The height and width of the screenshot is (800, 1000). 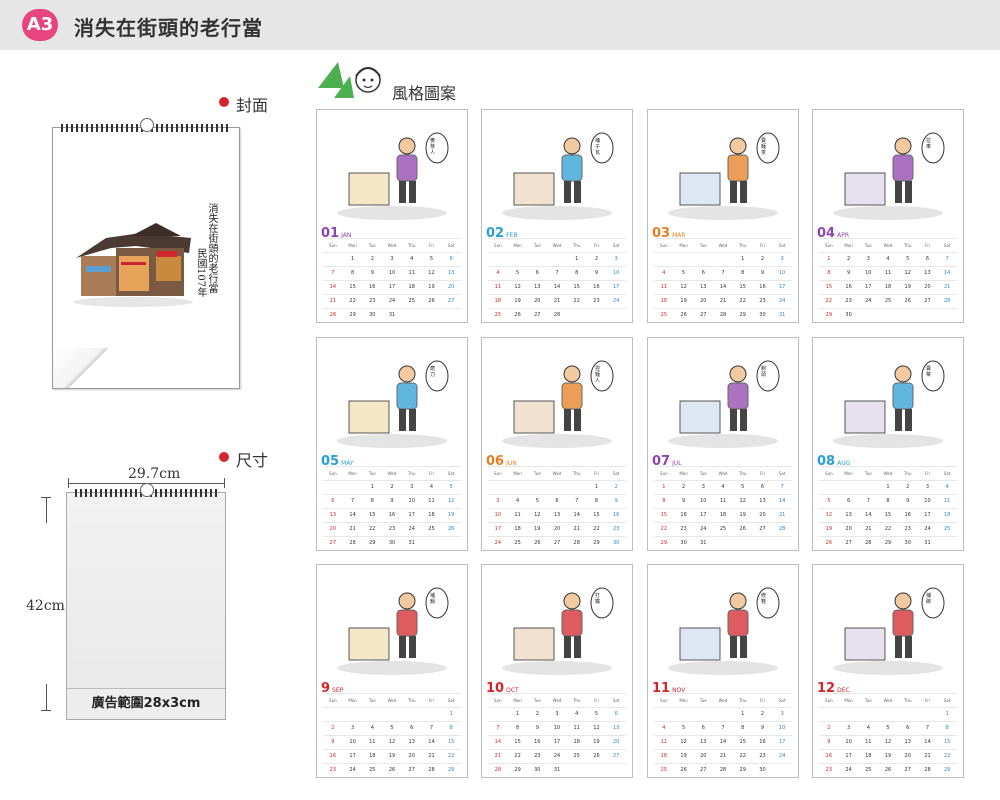 What do you see at coordinates (723, 301) in the screenshot?
I see `week-row: 18 19 20 21 22 23 24` at bounding box center [723, 301].